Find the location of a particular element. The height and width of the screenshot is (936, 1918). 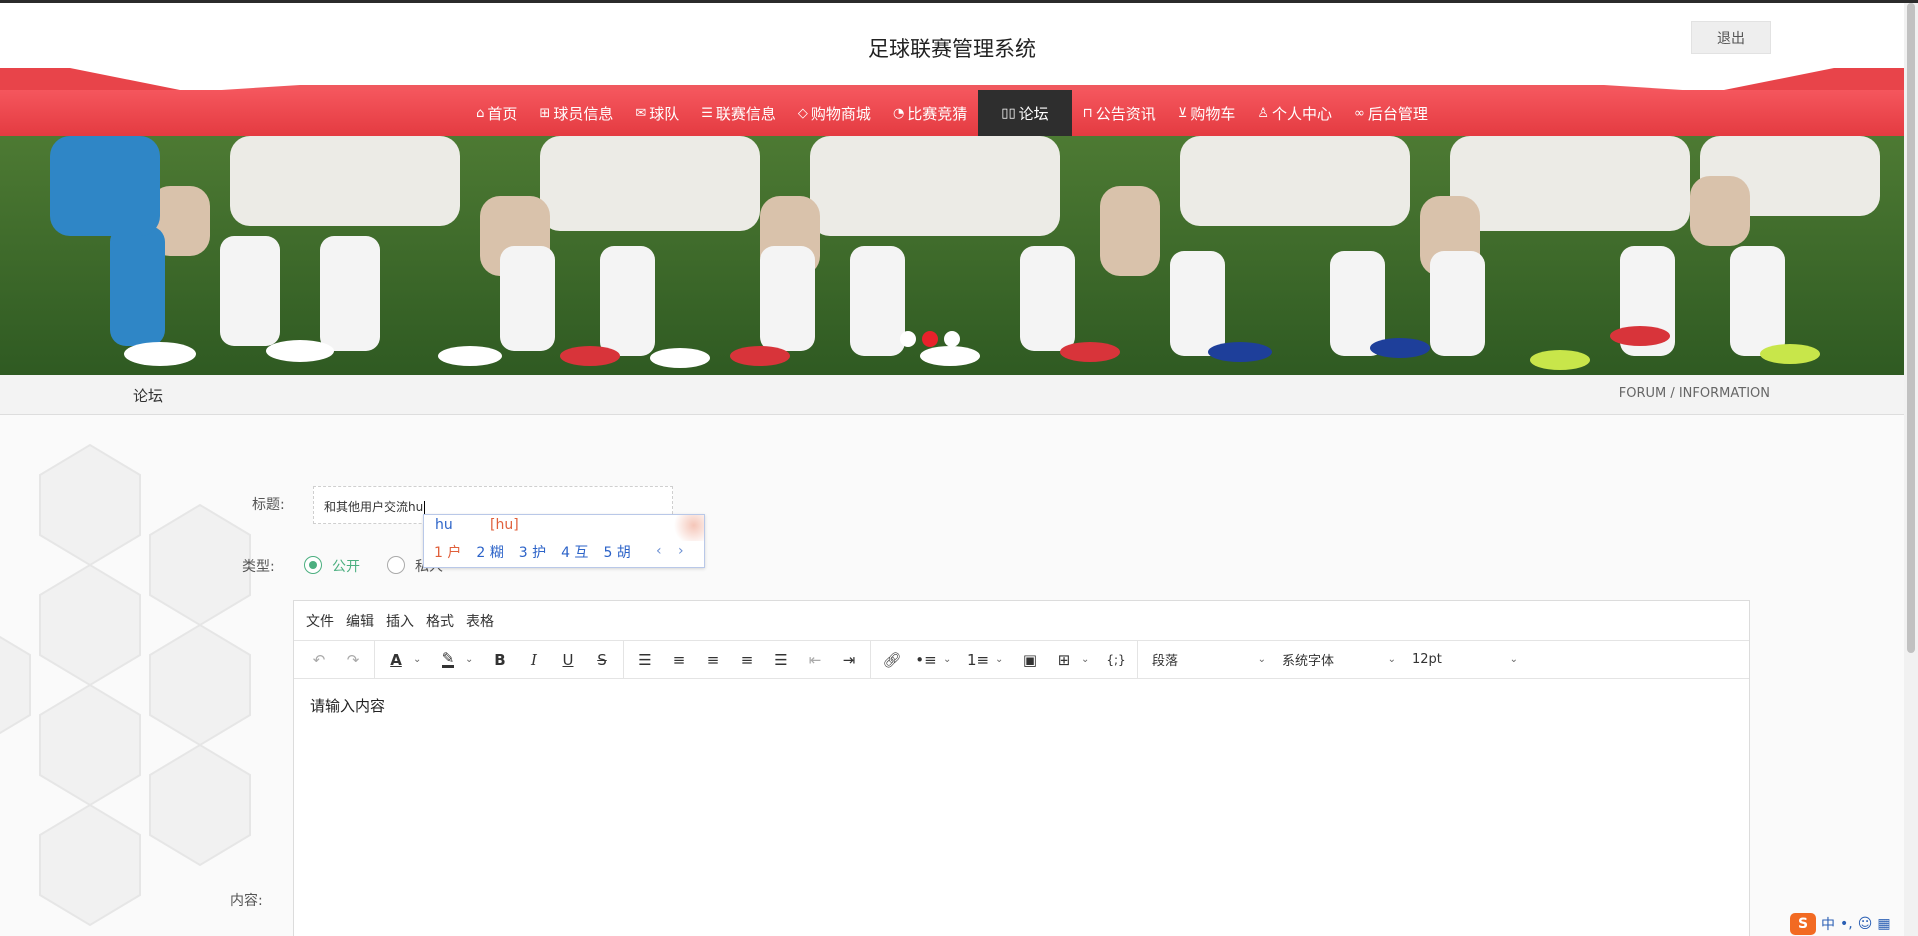

nav-item: ◔ 比赛竞猜 is located at coordinates (930, 113).